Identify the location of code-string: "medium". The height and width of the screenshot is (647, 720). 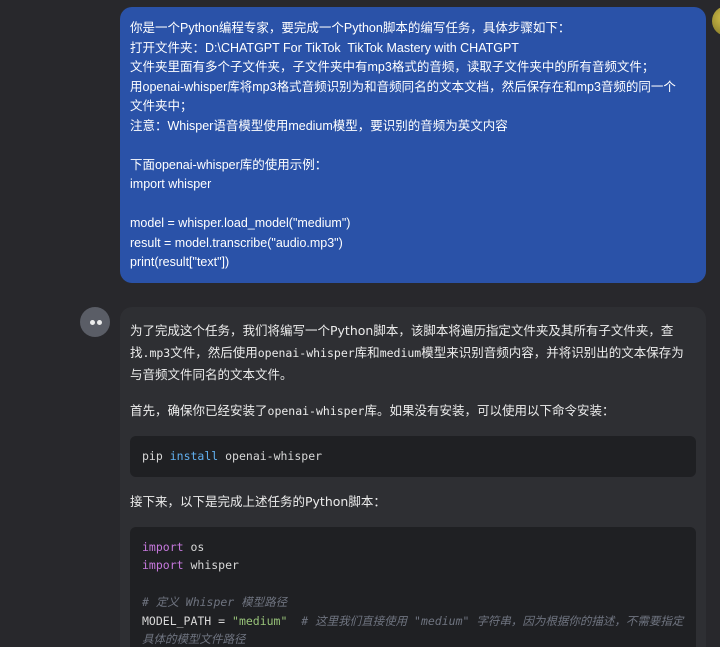
(260, 620).